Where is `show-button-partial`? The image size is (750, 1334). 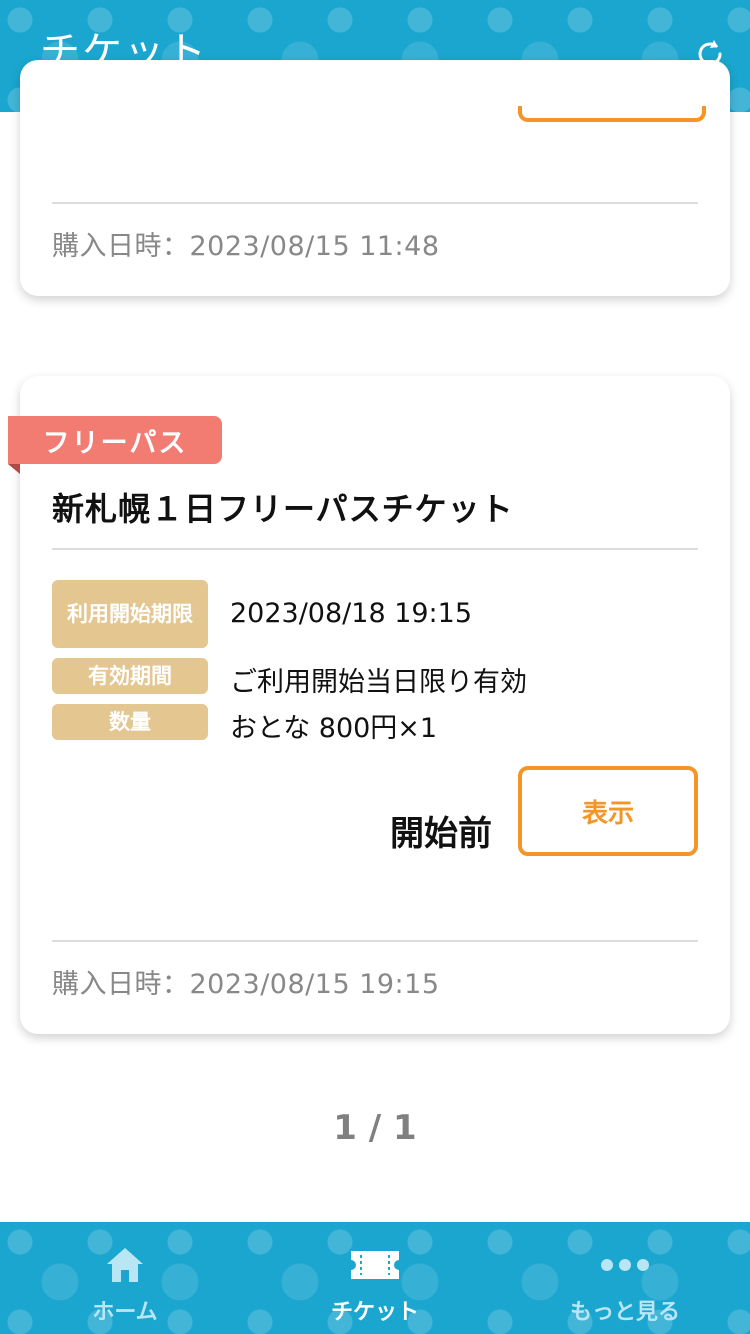 show-button-partial is located at coordinates (612, 114).